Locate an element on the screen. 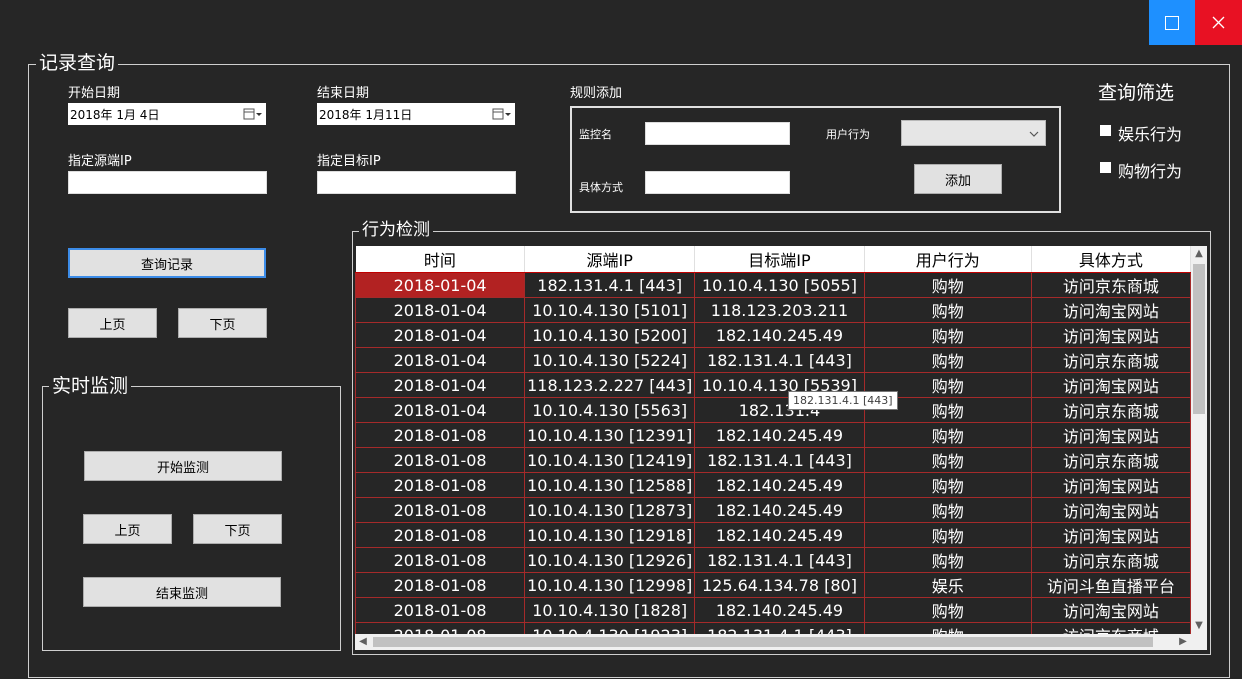 The width and height of the screenshot is (1242, 679). monitor-prev-page-button: 上页 is located at coordinates (127, 529).